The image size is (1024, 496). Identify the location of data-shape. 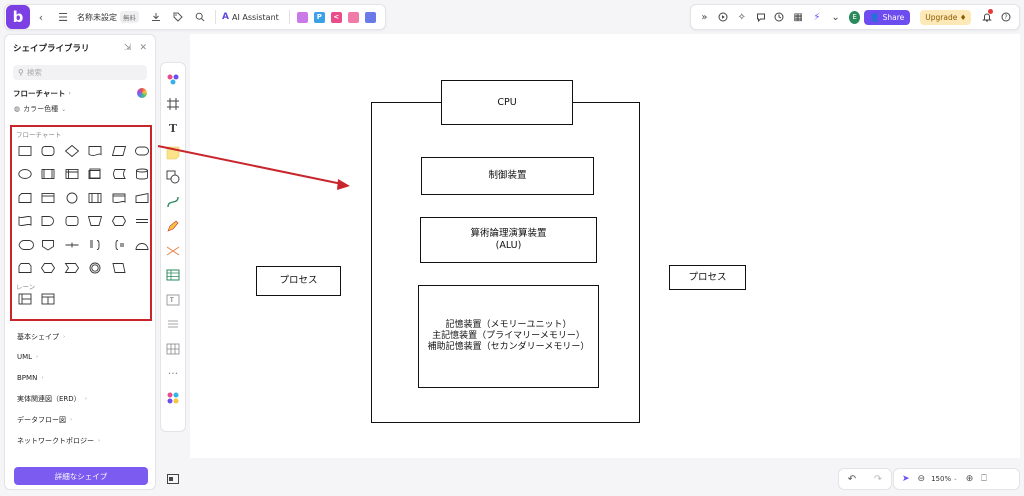
(119, 151).